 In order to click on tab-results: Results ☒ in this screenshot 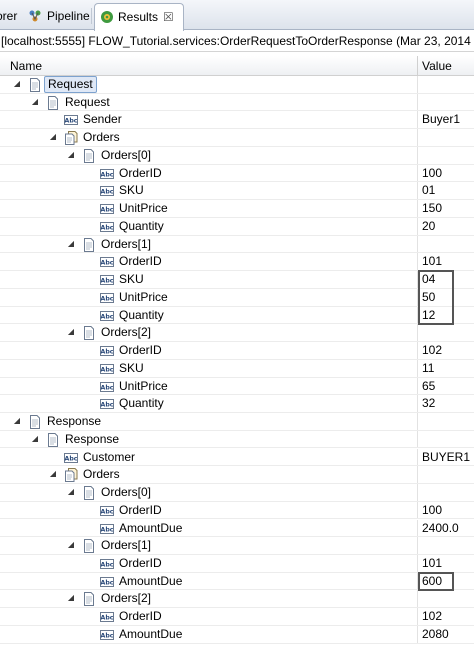, I will do `click(139, 17)`.